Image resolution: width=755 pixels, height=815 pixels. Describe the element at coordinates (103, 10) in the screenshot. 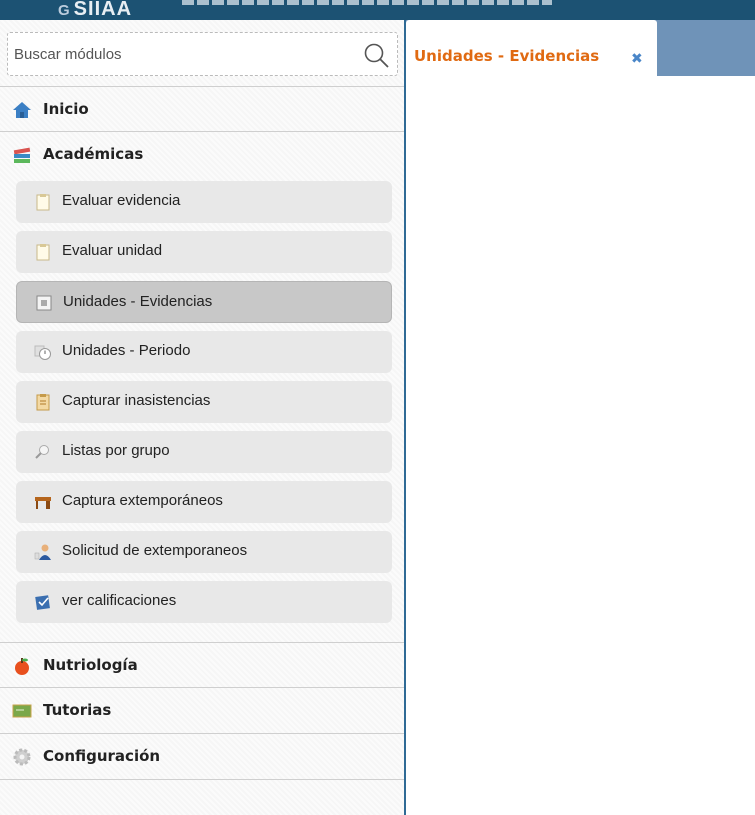

I see `logo-text: SIIAA` at that location.